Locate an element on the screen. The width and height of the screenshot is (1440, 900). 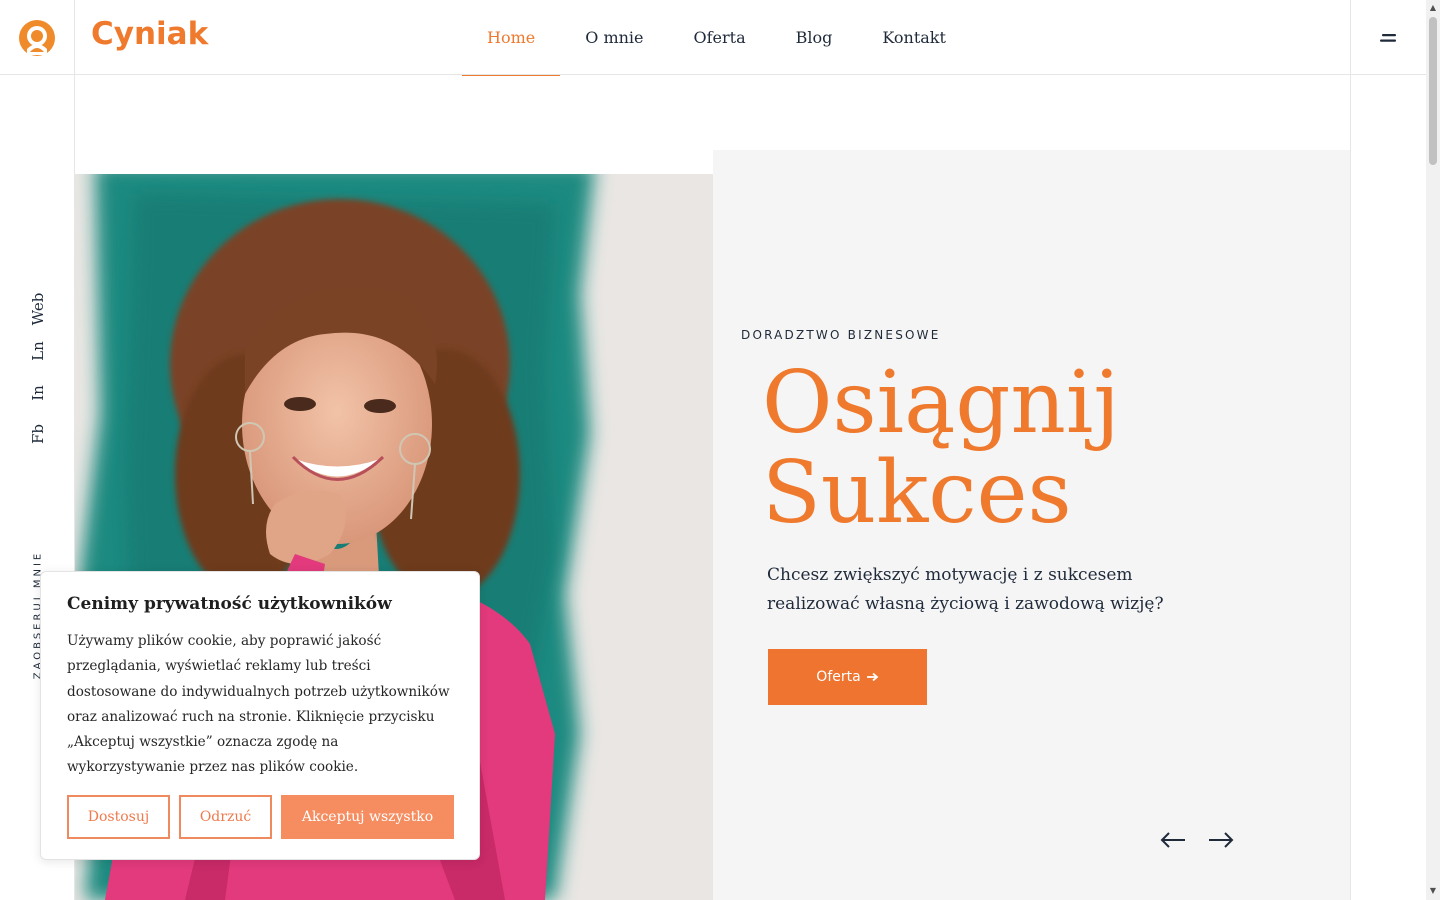
scroll-up-arrow-icon: ▲ is located at coordinates (1433, 8).